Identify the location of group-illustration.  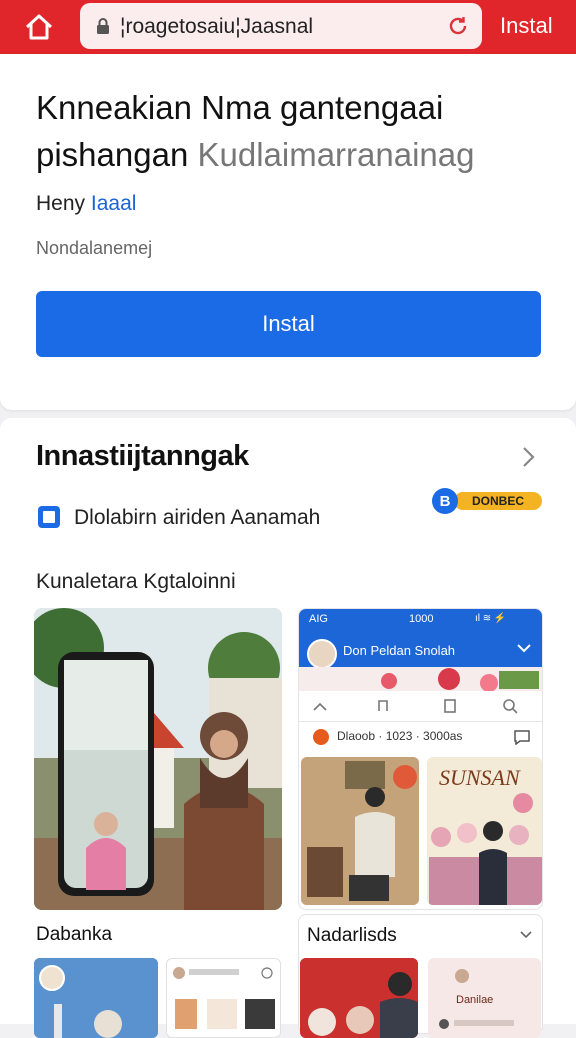
(485, 849).